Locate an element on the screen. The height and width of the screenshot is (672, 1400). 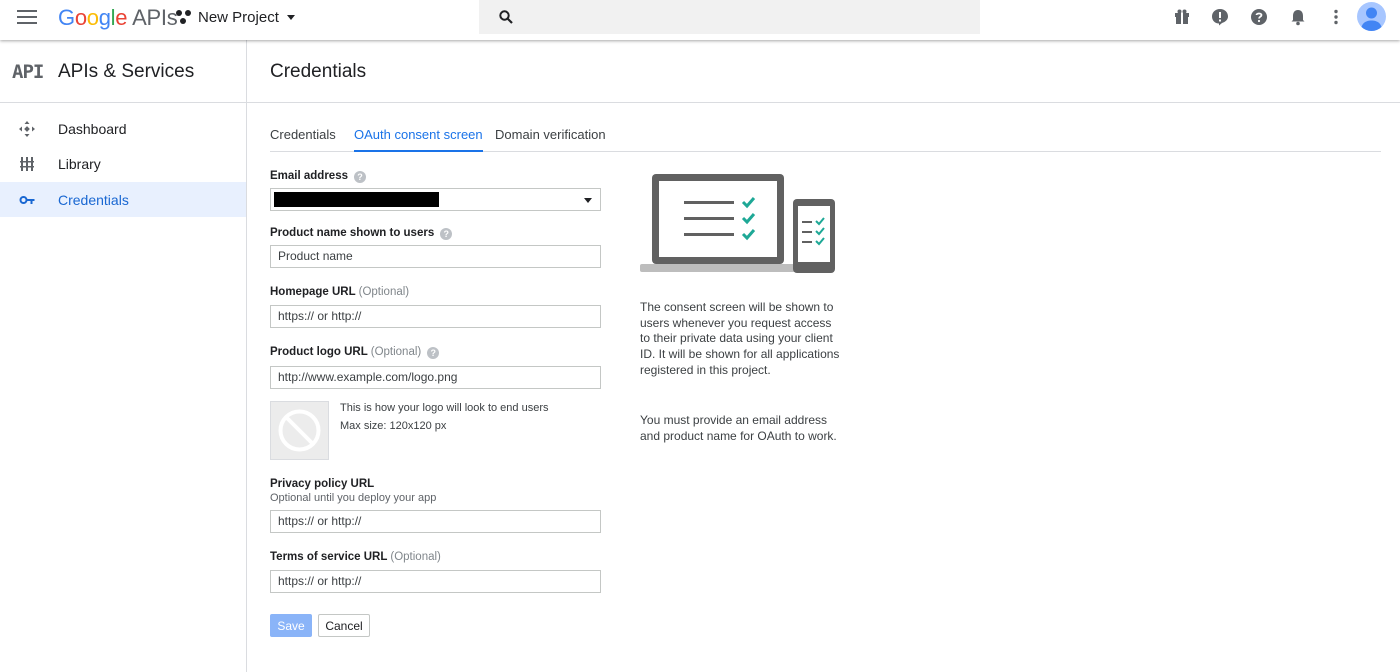
homepage-url-input: https:// or http:// is located at coordinates (435, 316).